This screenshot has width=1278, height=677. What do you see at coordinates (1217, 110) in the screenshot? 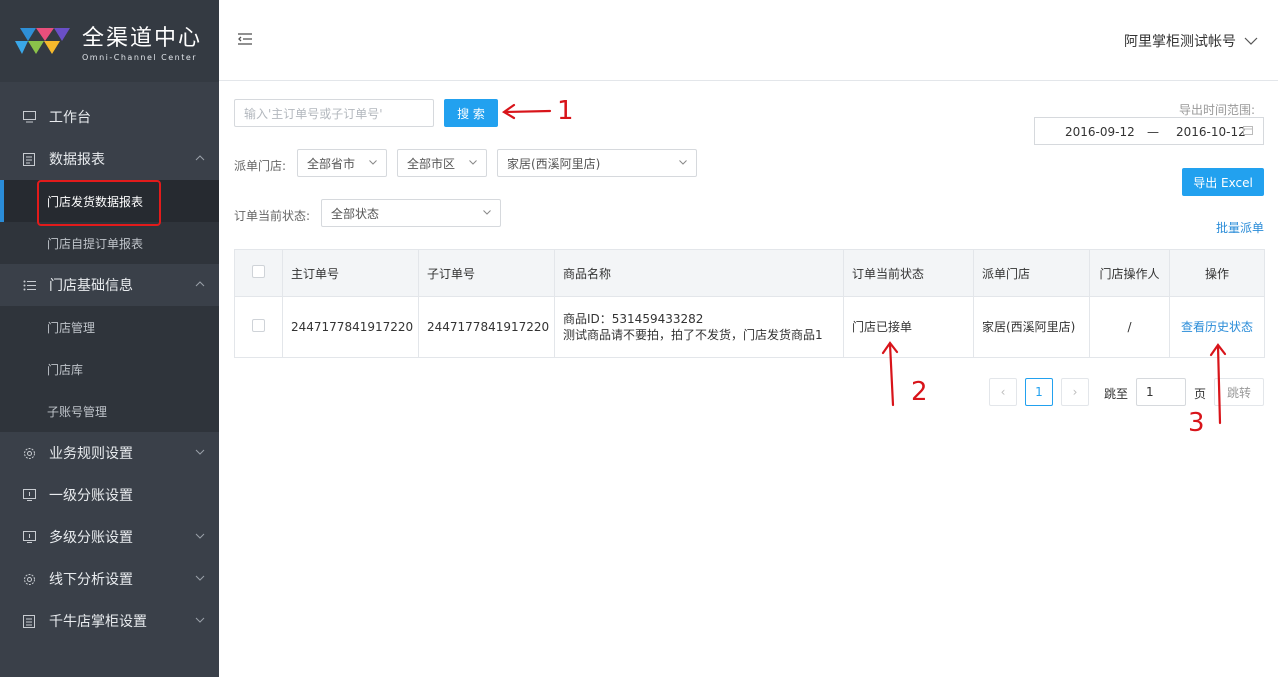
I see `export-range-label: 导出时间范围:` at bounding box center [1217, 110].